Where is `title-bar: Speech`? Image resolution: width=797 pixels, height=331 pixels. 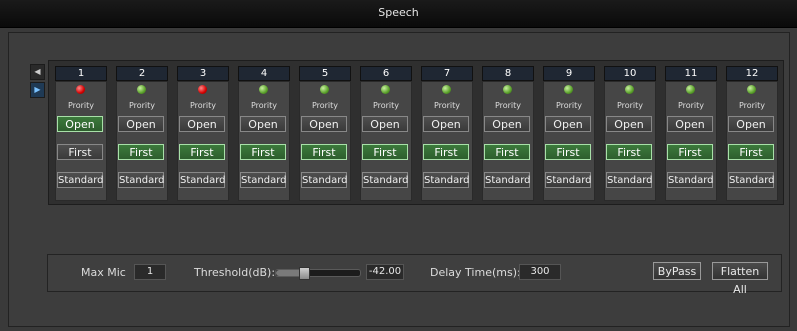
title-bar: Speech is located at coordinates (398, 14).